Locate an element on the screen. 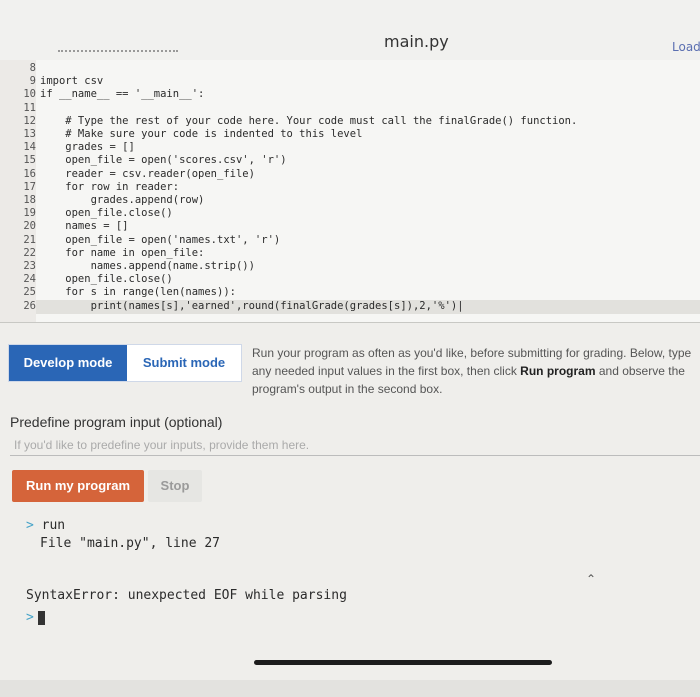 Image resolution: width=700 pixels, height=697 pixels. line-number: 8 is located at coordinates (32, 68).